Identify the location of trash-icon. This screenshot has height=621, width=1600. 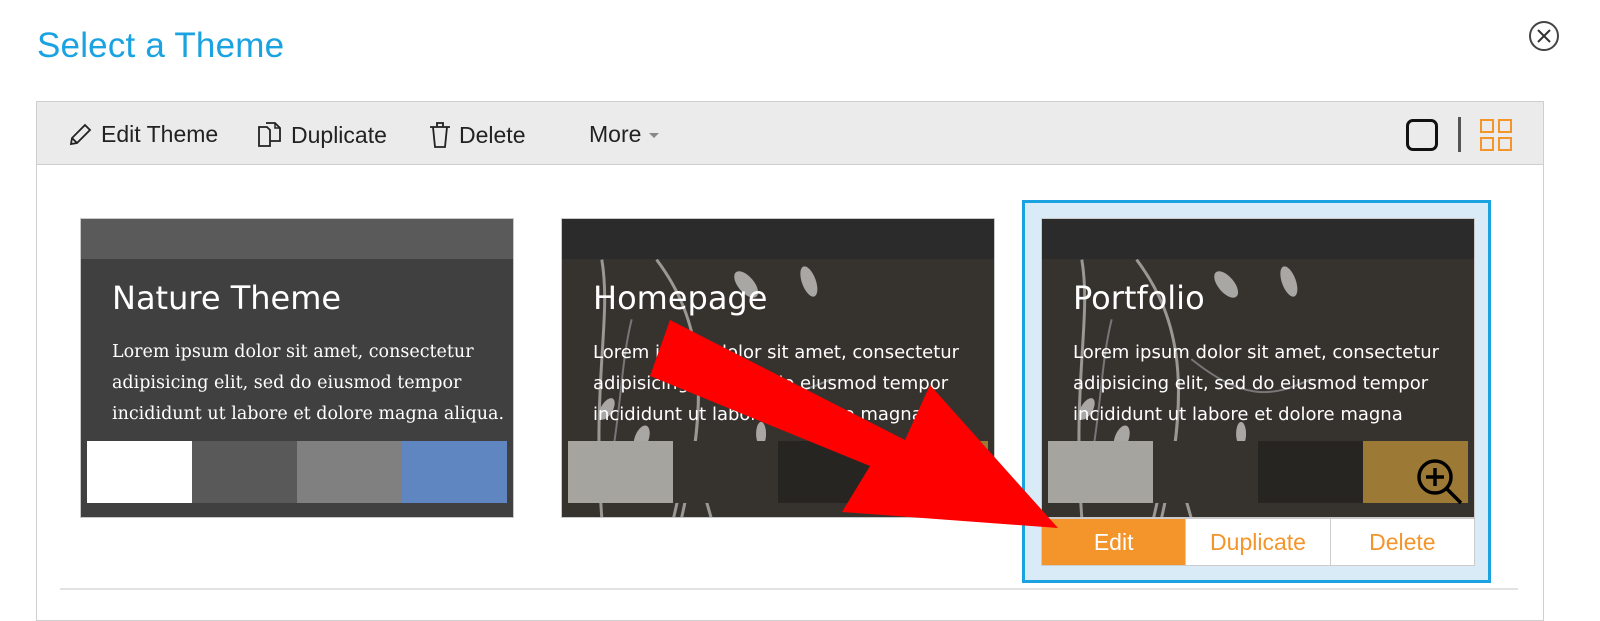
(440, 135).